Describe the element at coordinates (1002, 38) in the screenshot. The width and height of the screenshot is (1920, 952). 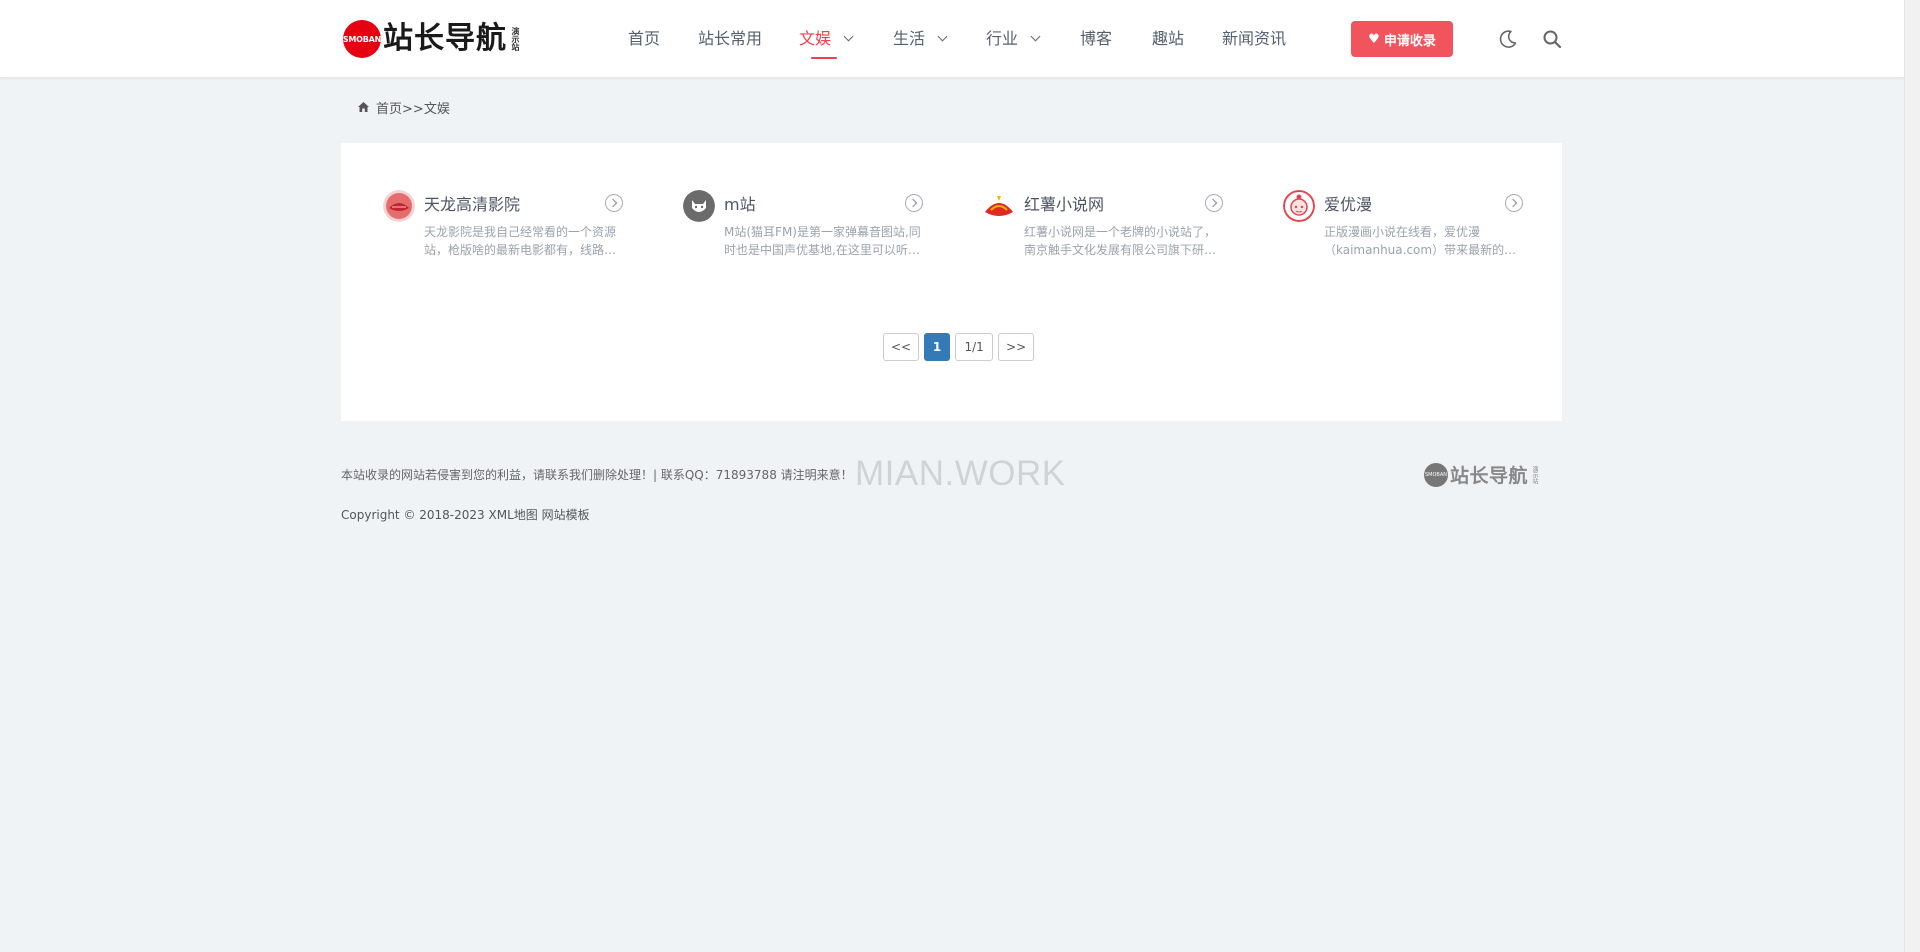
I see `nav-item-label: 行业` at that location.